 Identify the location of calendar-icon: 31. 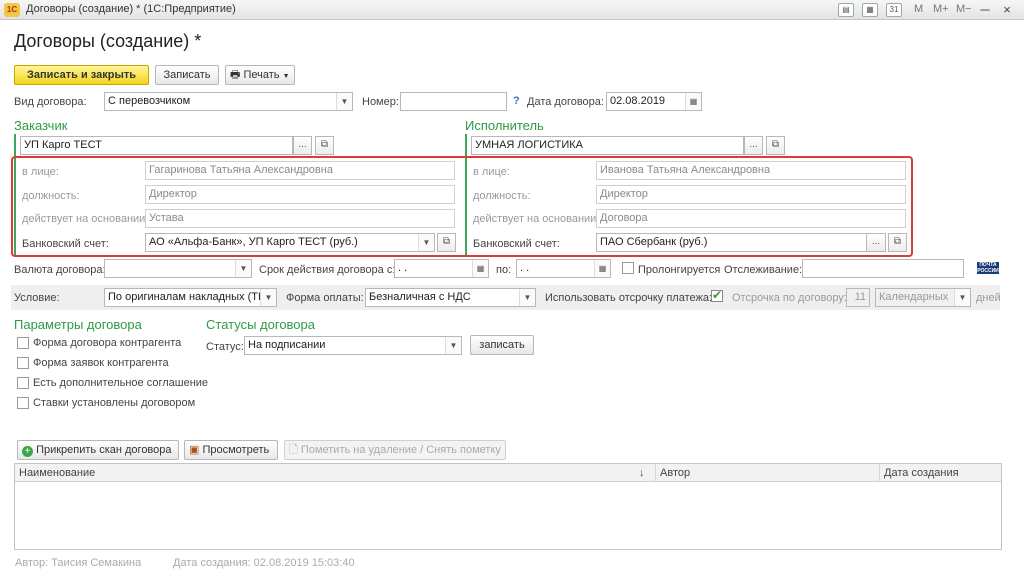
(894, 10).